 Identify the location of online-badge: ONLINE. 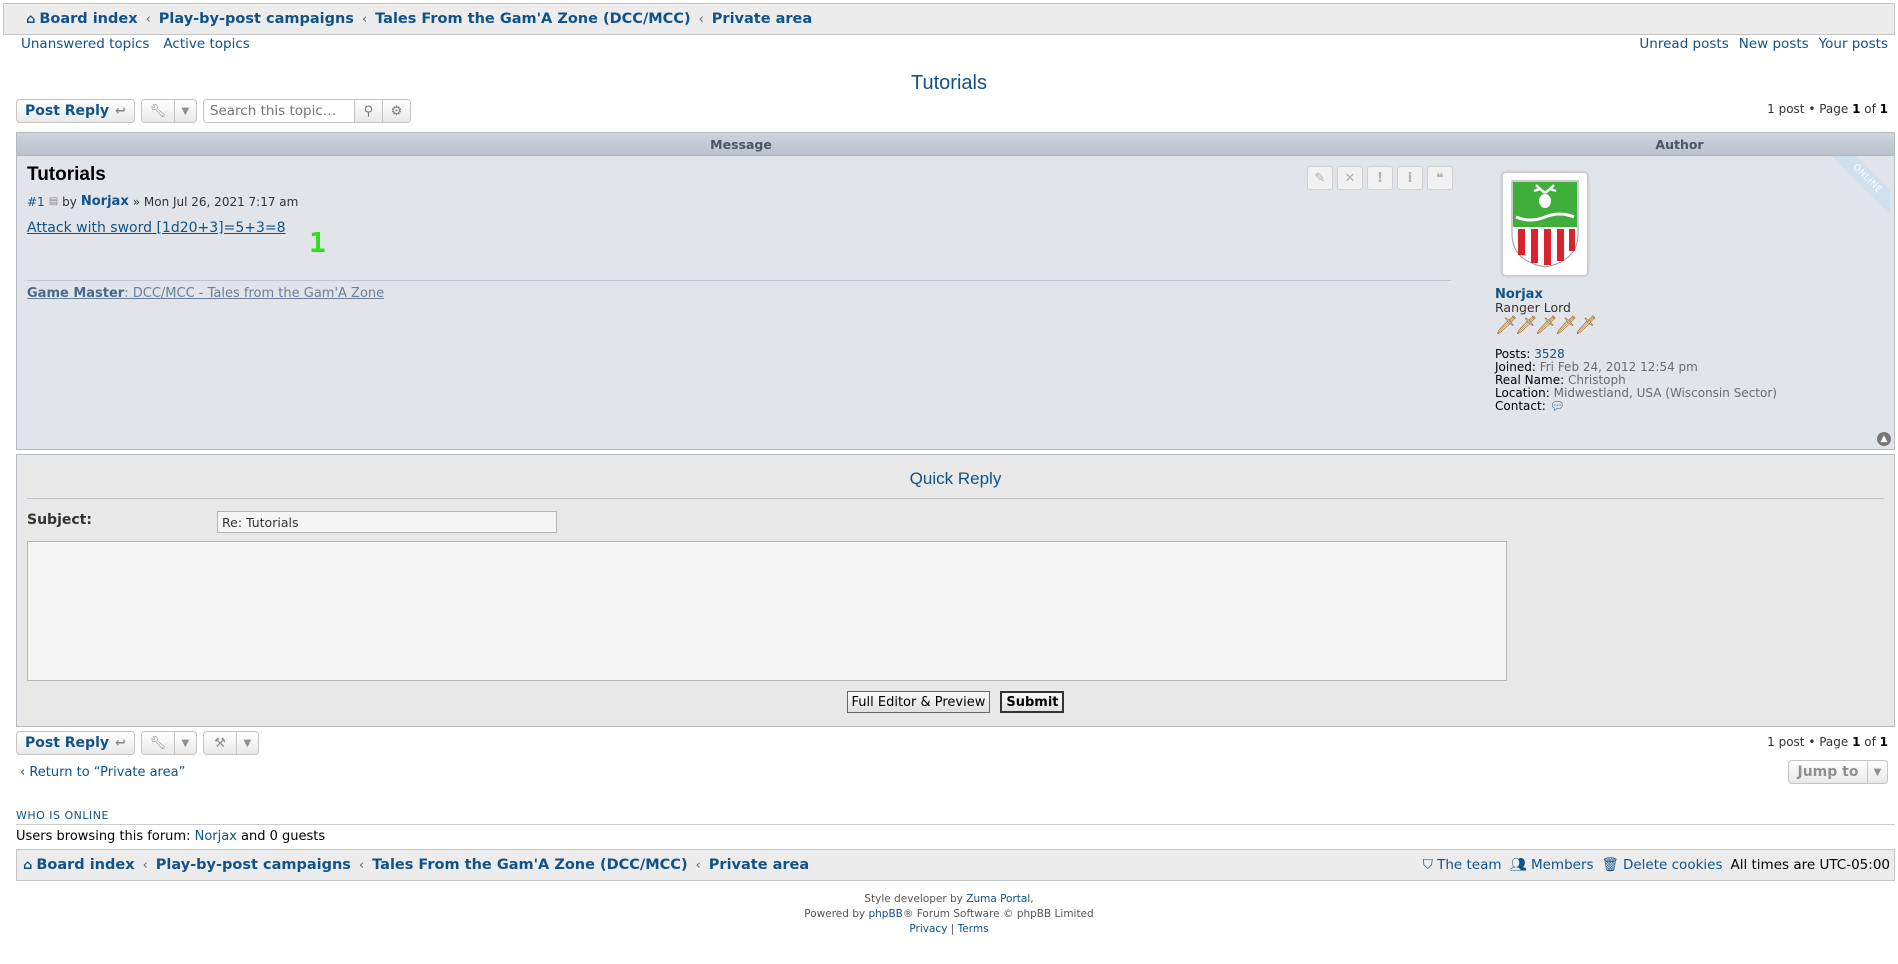
(1860, 186).